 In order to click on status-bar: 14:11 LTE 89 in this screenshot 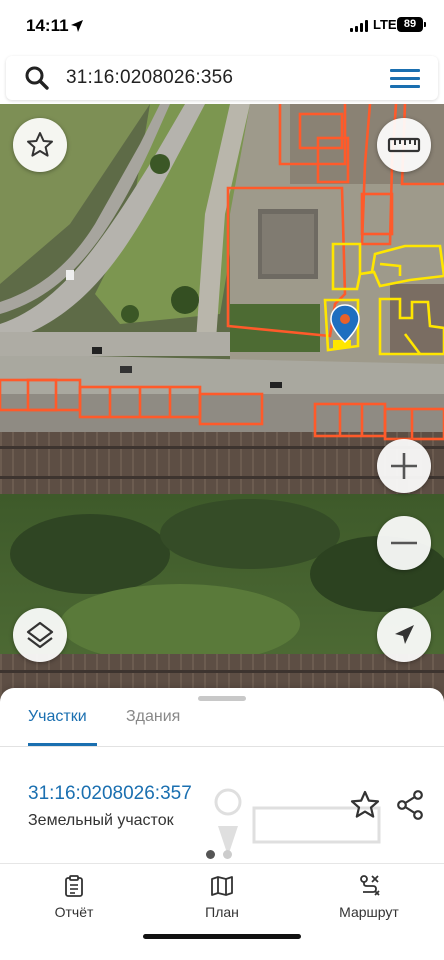, I will do `click(222, 26)`.